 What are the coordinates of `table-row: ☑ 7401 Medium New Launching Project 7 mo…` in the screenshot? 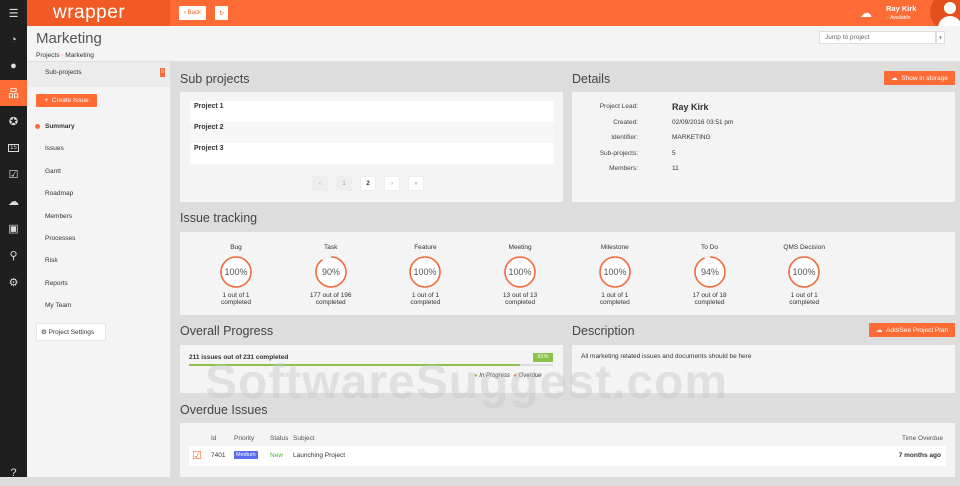 It's located at (567, 456).